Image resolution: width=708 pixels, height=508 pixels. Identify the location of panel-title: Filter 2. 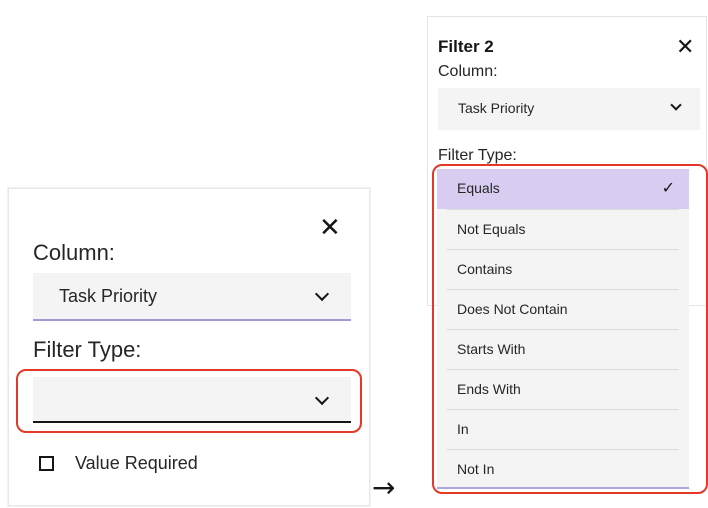
(466, 46).